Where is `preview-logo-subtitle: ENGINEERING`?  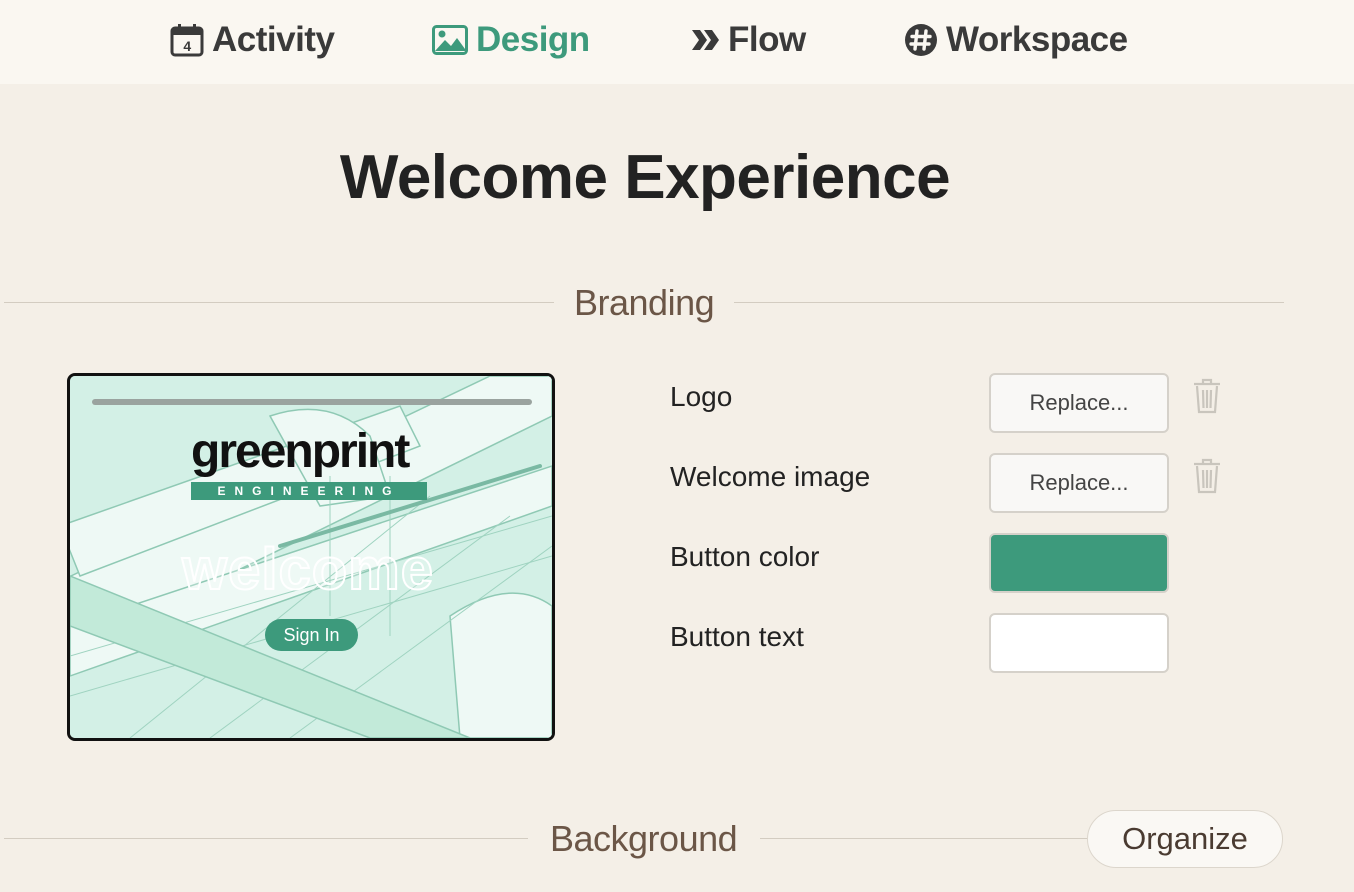 preview-logo-subtitle: ENGINEERING is located at coordinates (309, 491).